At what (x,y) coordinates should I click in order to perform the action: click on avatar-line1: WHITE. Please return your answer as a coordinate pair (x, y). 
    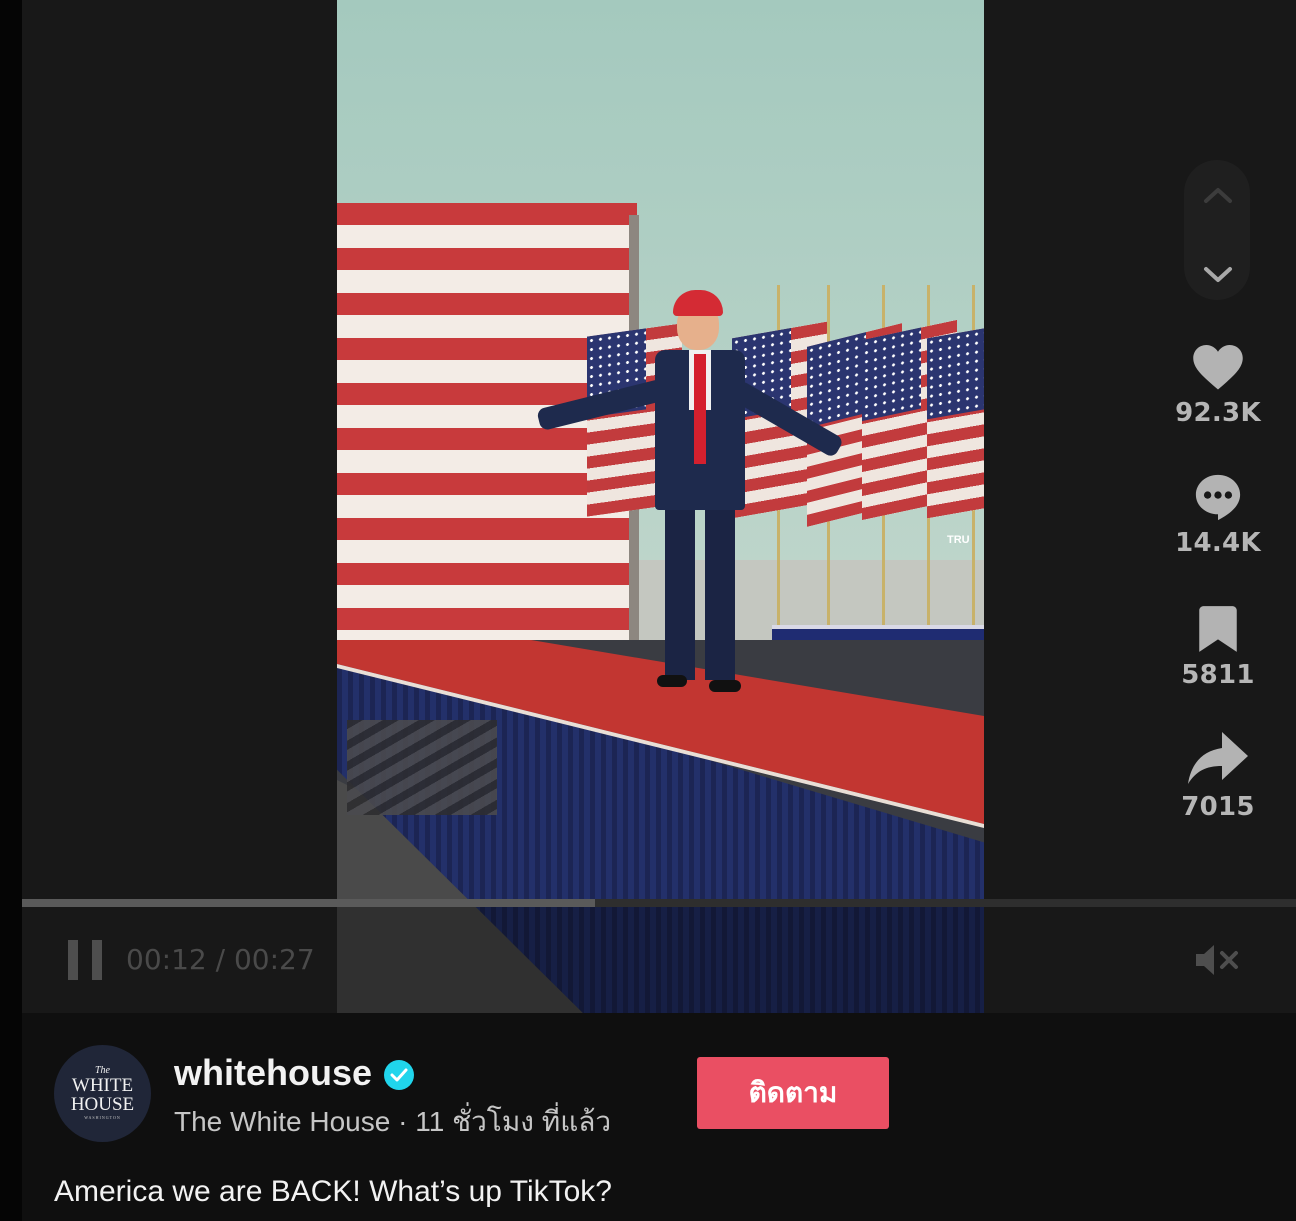
    Looking at the image, I should click on (102, 1085).